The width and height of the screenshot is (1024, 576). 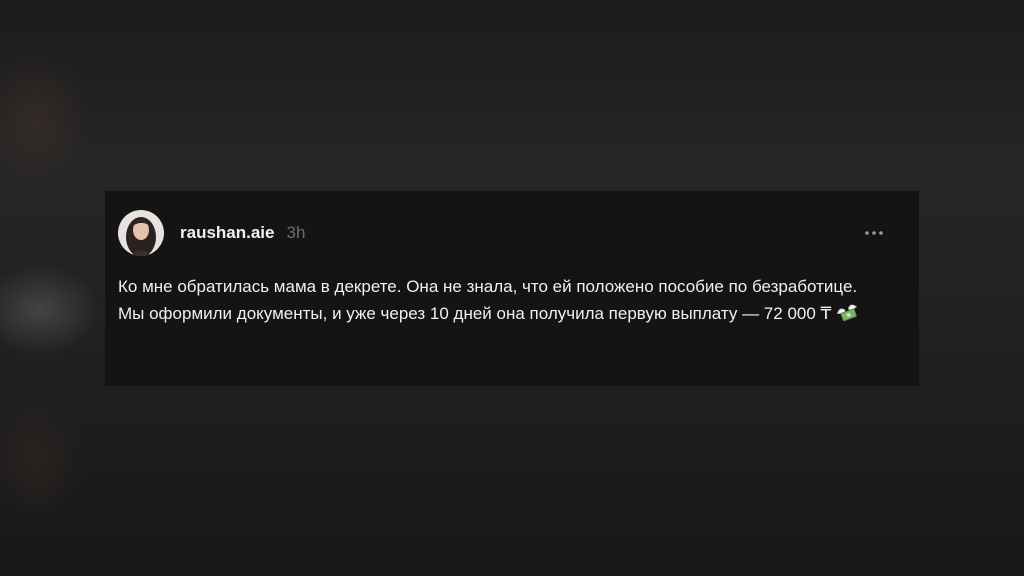 I want to click on money-with-wings-icon, so click(x=848, y=317).